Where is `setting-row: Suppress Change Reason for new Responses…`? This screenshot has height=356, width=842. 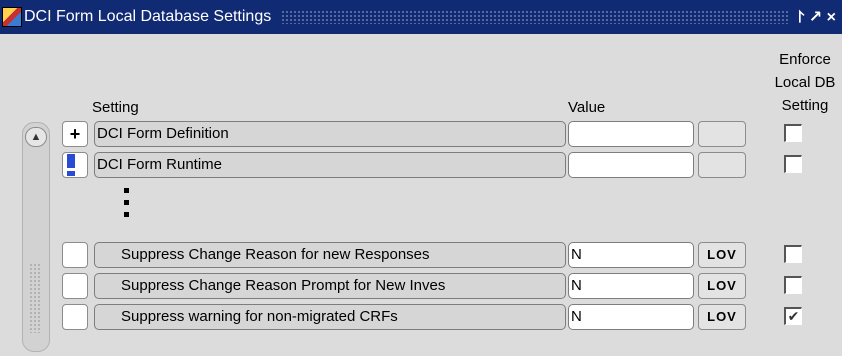 setting-row: Suppress Change Reason for new Responses… is located at coordinates (421, 255).